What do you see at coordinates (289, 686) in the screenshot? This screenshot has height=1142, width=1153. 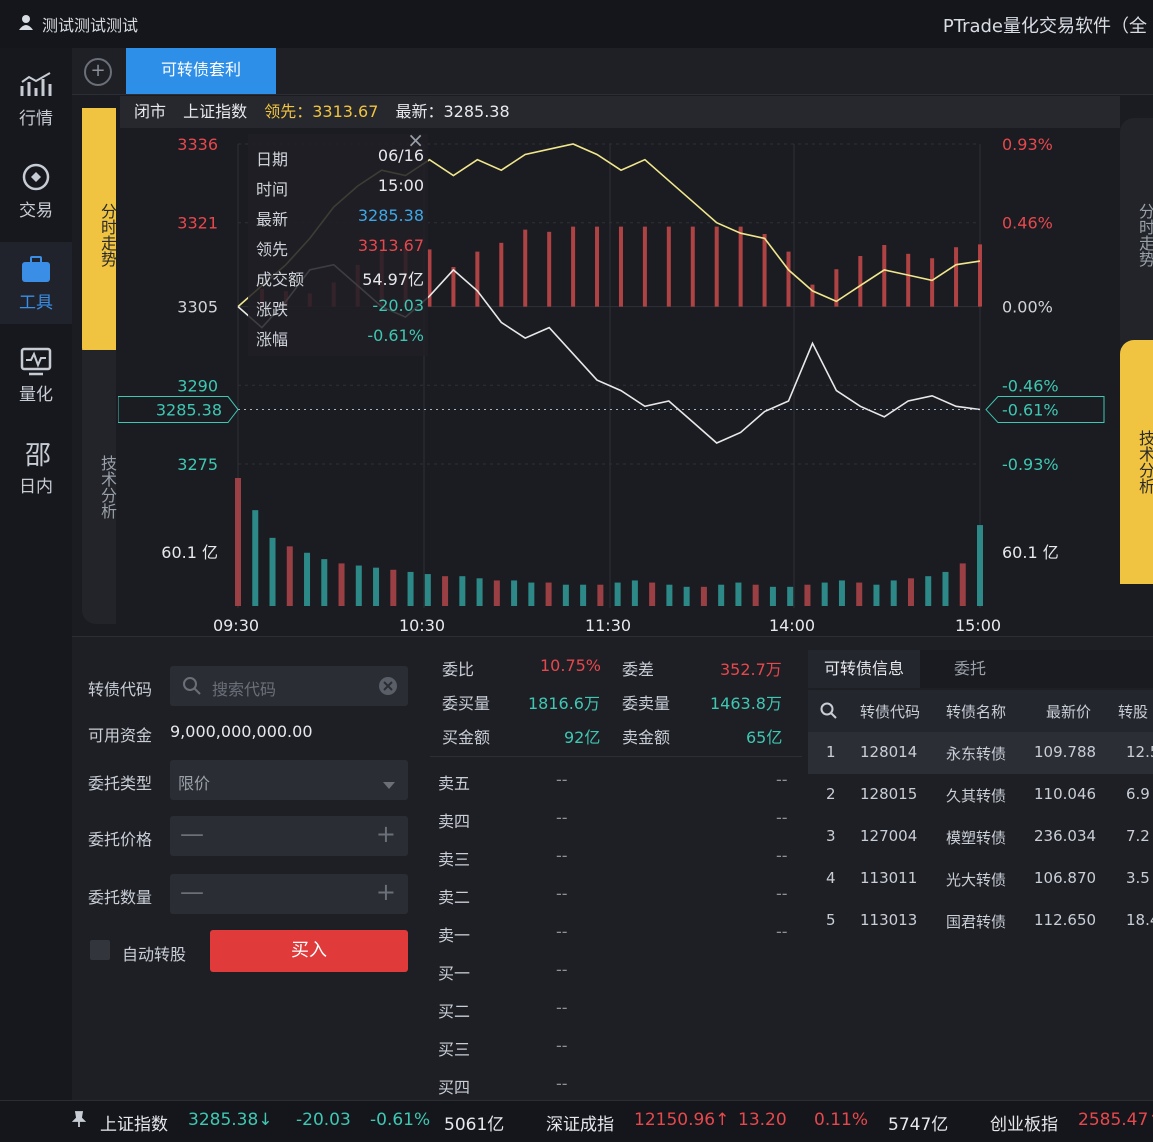 I see `bond-code-search-input: 搜索代码` at bounding box center [289, 686].